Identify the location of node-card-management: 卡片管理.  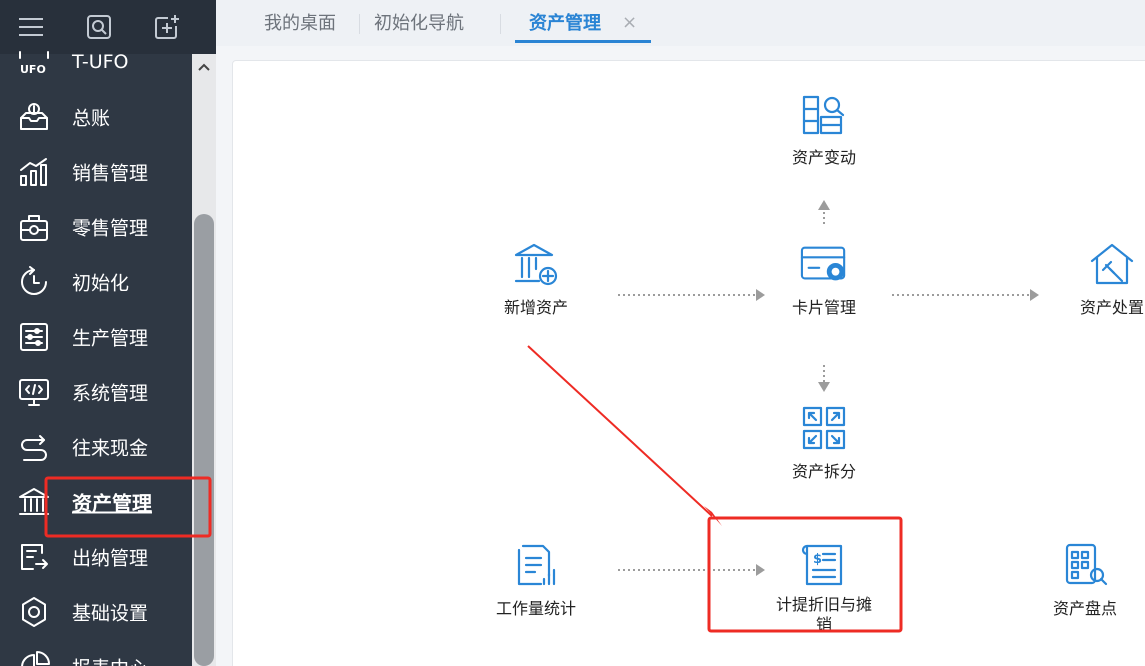
(824, 279).